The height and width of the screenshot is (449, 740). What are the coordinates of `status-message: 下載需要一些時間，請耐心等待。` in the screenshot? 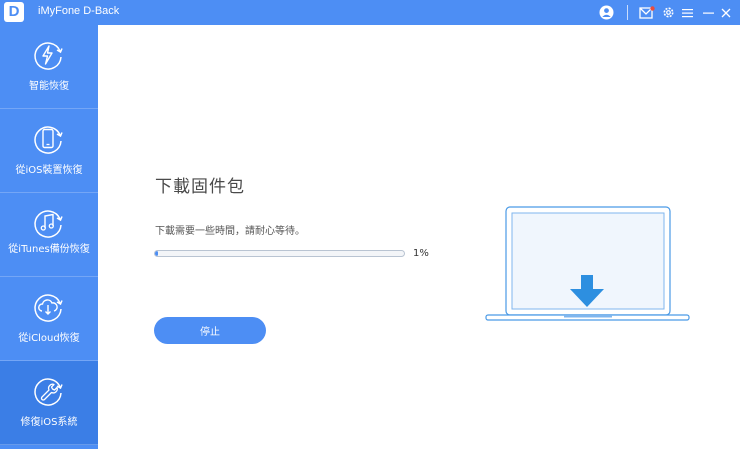 It's located at (230, 231).